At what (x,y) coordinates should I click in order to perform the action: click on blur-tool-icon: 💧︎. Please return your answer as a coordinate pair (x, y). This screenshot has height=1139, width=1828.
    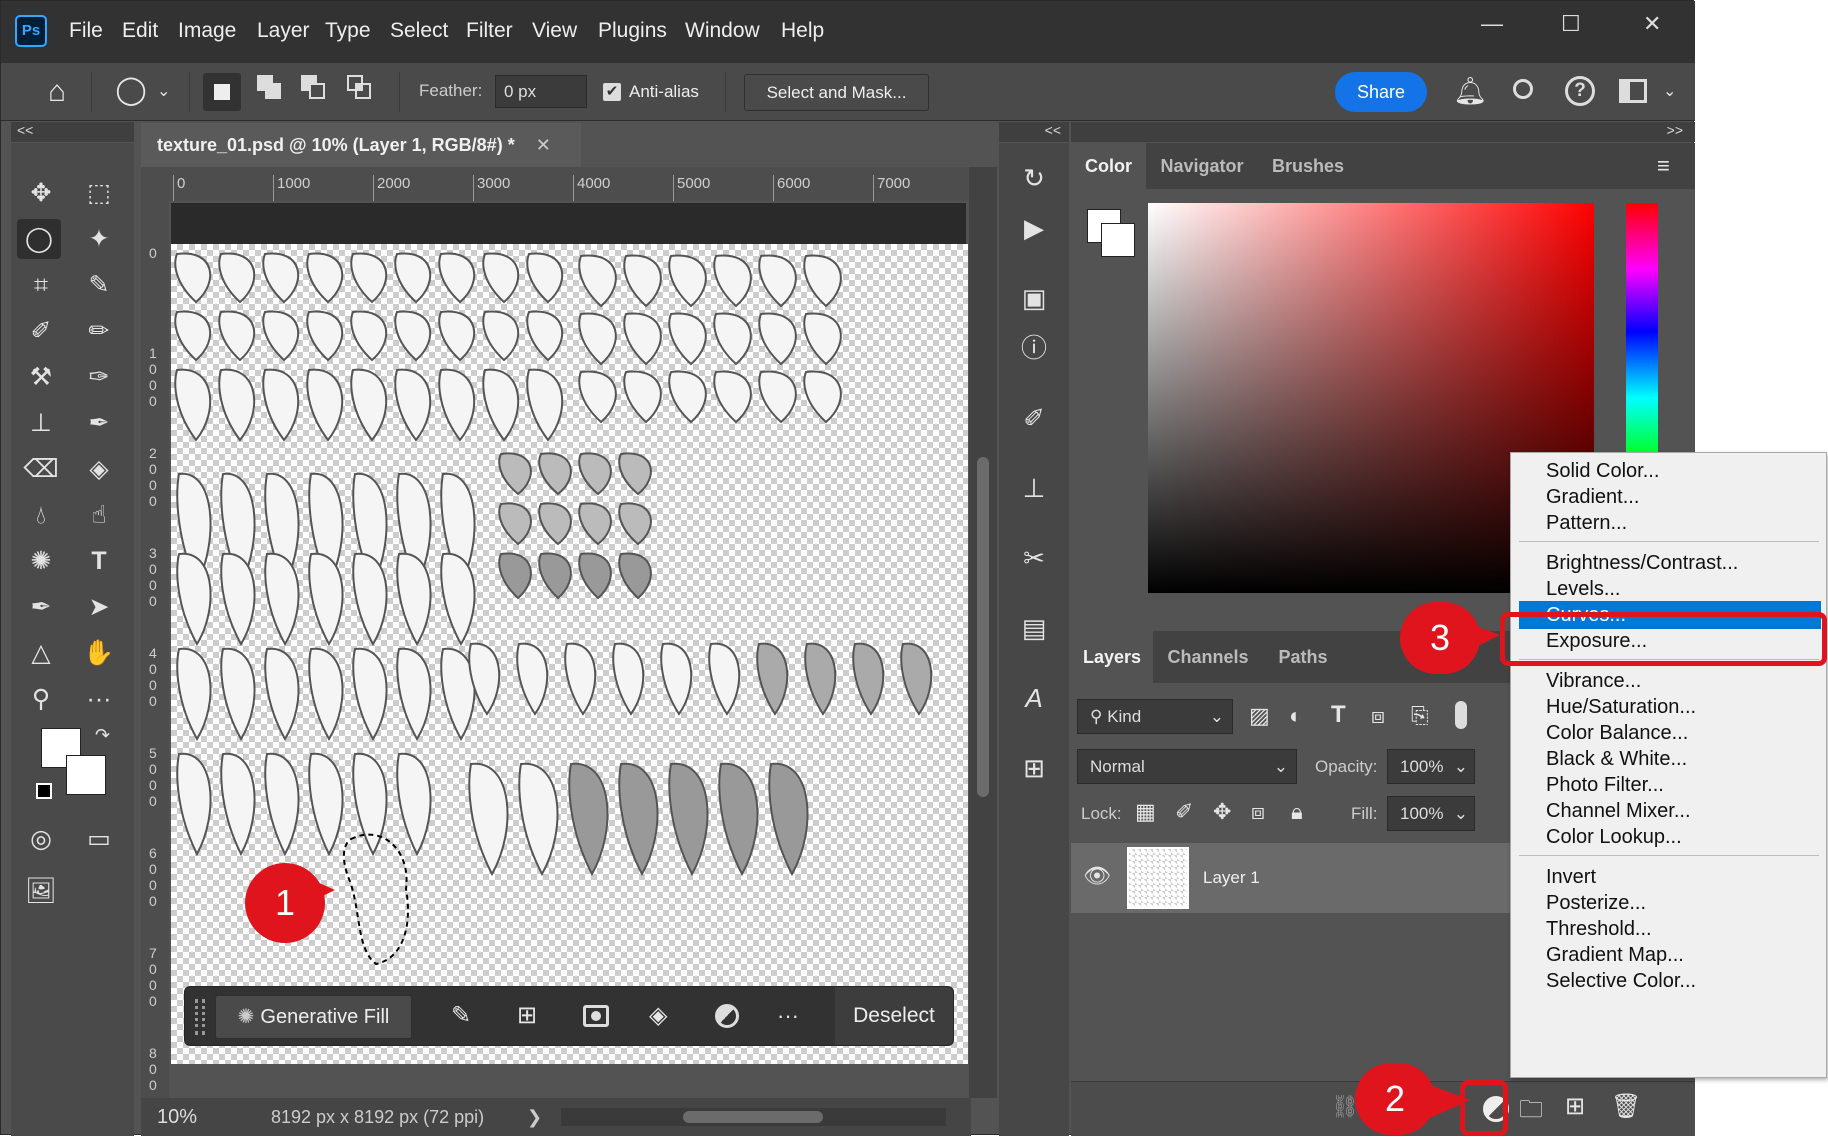
    Looking at the image, I should click on (41, 515).